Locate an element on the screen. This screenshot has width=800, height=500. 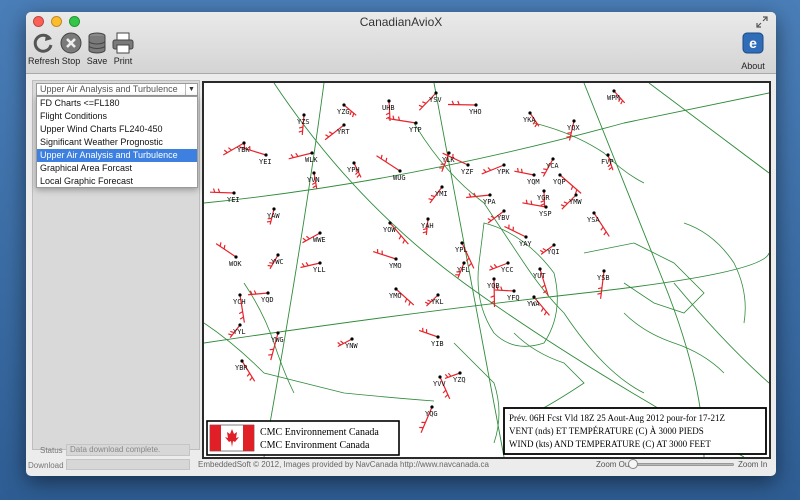
station-label: YMO is located at coordinates (395, 296).